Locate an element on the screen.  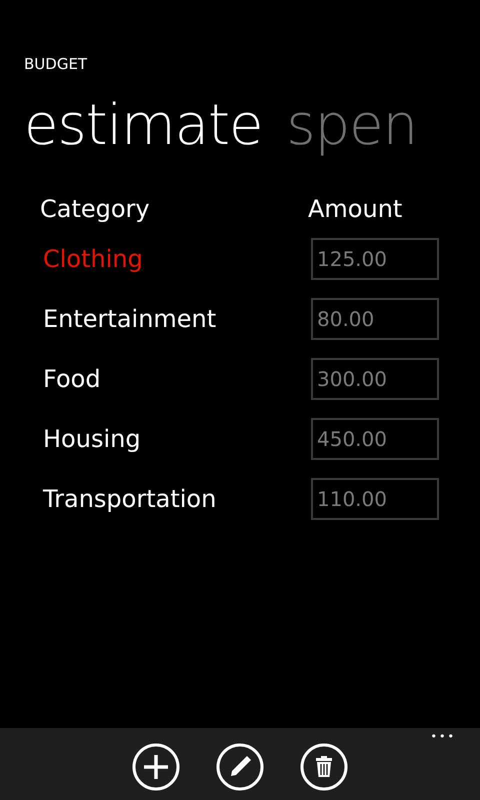
column-header: Category is located at coordinates (95, 209).